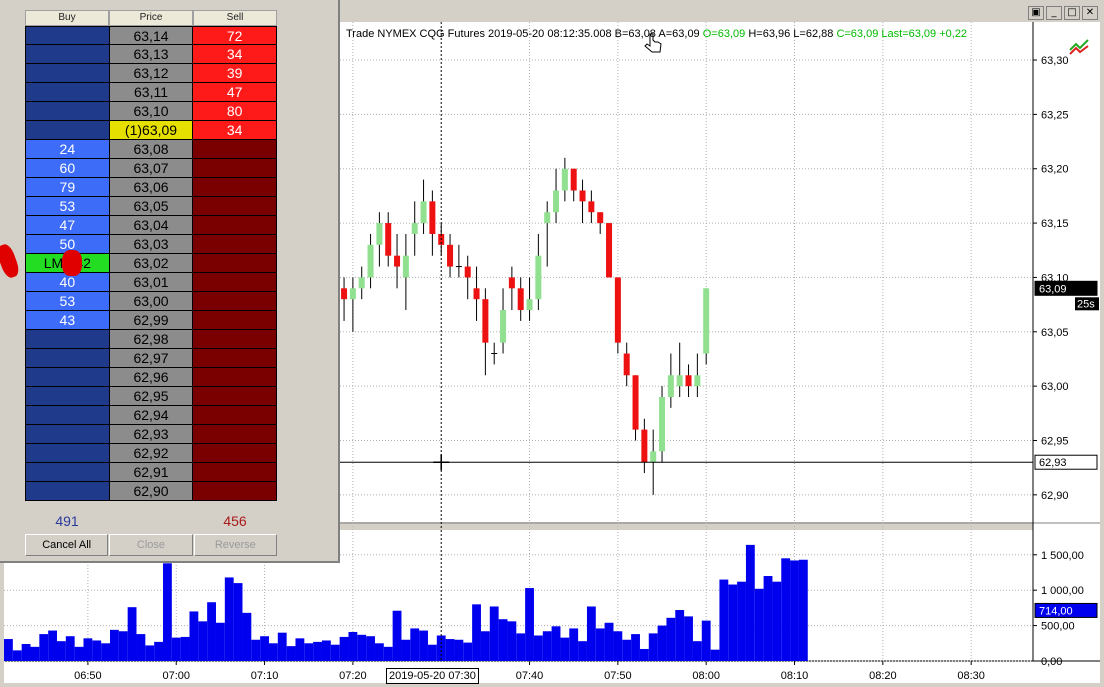  I want to click on ladder-row: 79 63,06, so click(151, 187).